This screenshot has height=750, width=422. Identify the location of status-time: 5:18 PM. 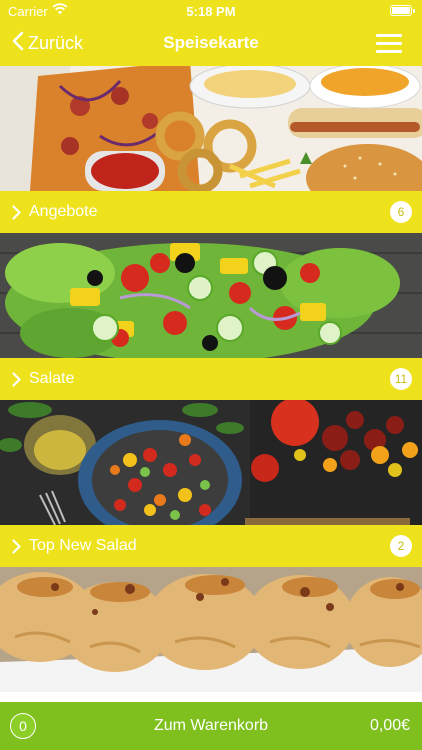
(211, 11).